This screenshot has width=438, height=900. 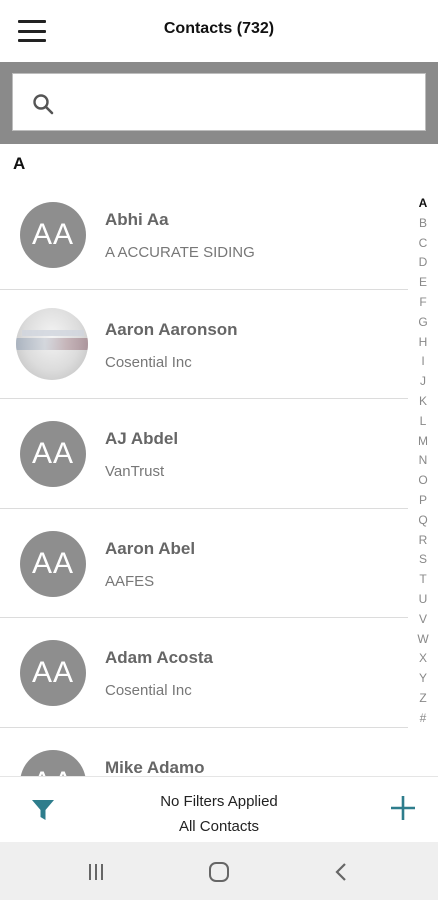 I want to click on search-bar, so click(x=219, y=103).